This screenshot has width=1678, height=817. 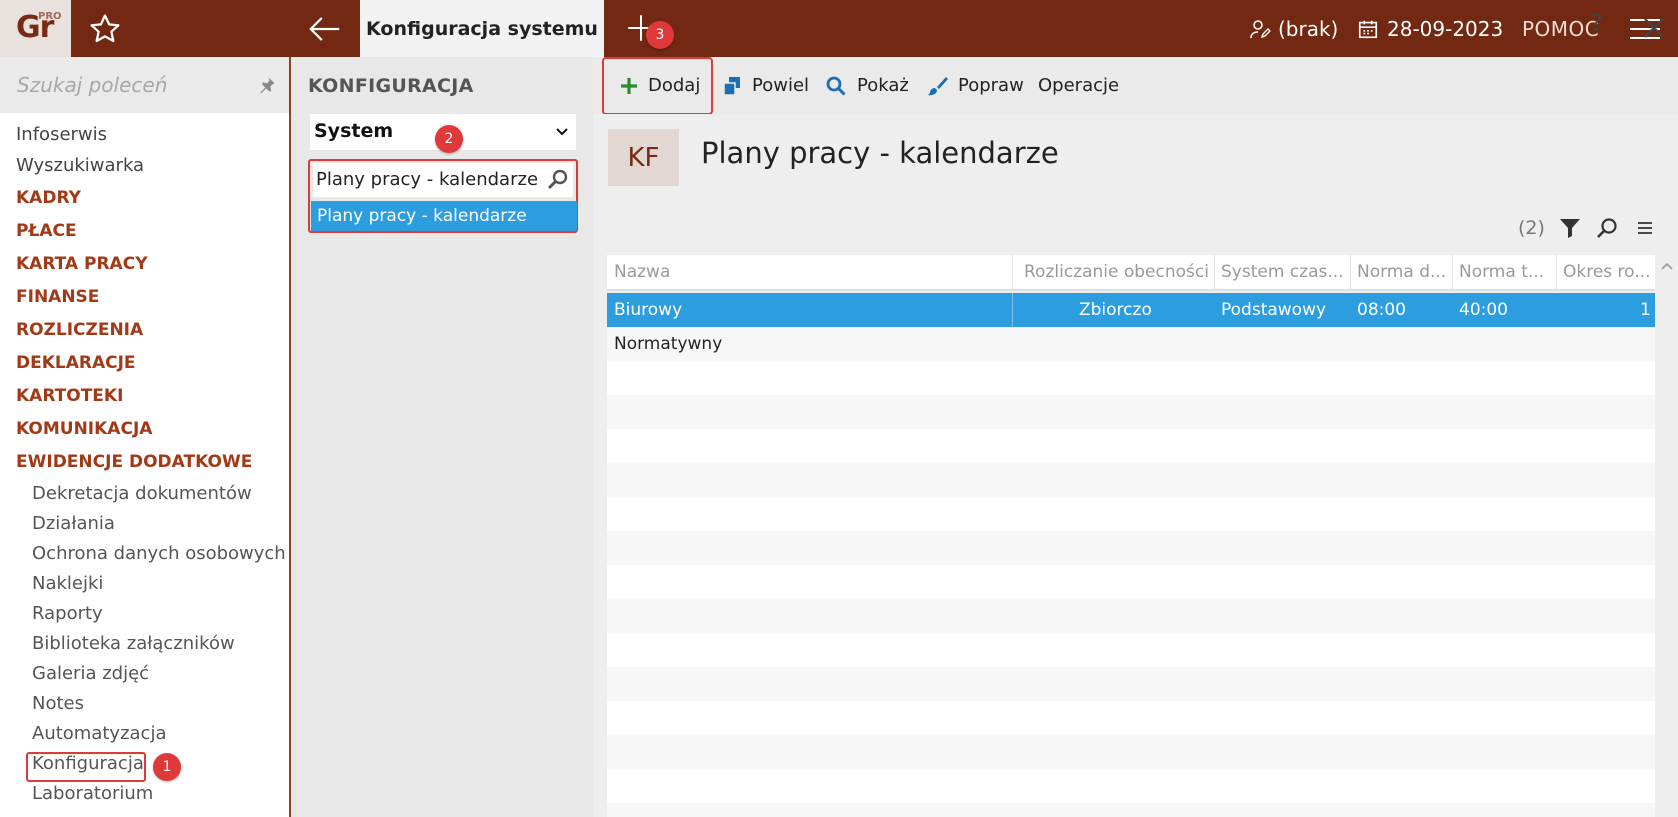 What do you see at coordinates (105, 29) in the screenshot?
I see `star-icon` at bounding box center [105, 29].